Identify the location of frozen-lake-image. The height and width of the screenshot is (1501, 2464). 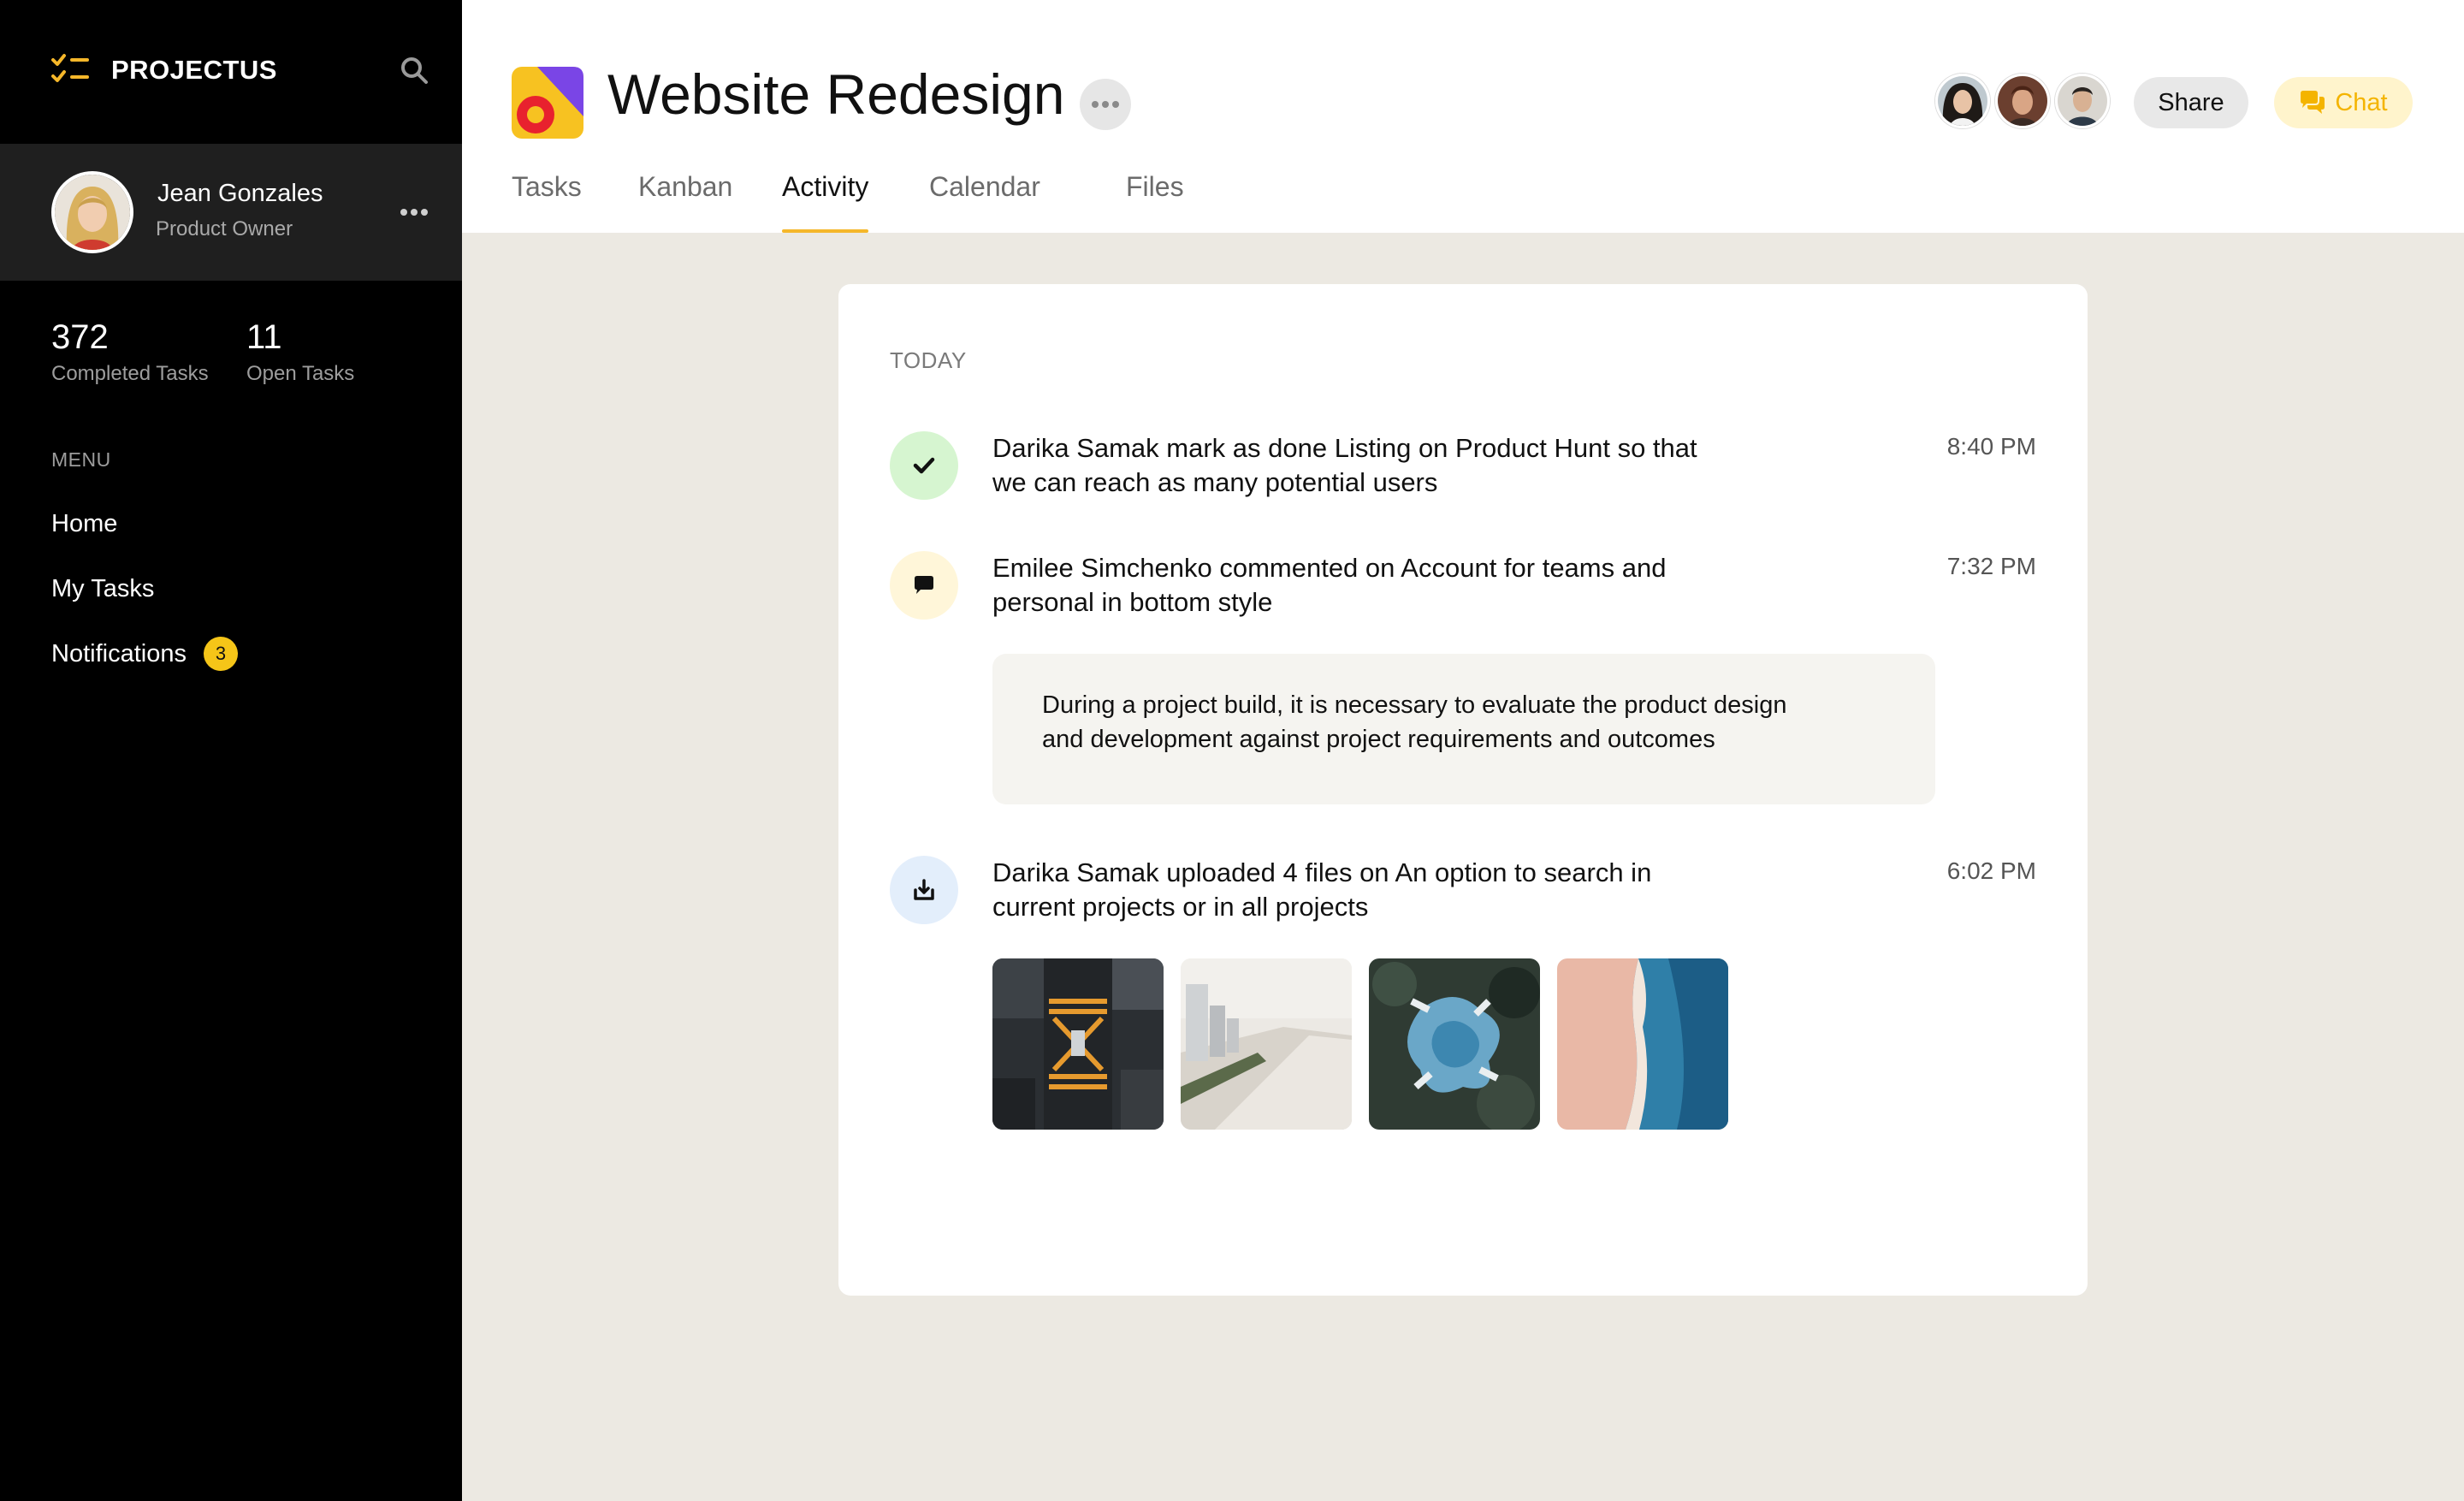
(1454, 1044).